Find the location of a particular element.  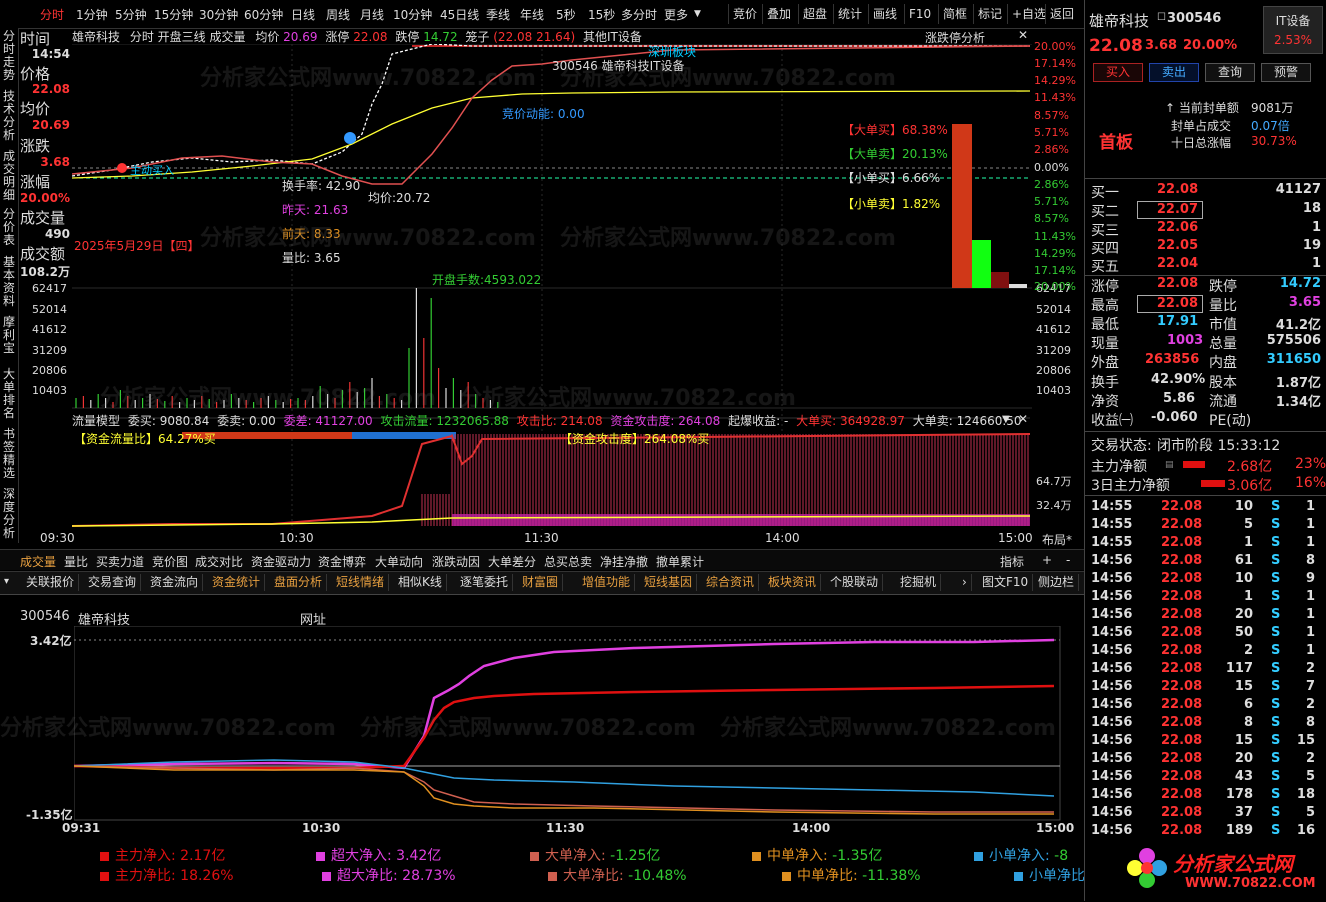

tab-cause: 涨跌动因 is located at coordinates (456, 561).